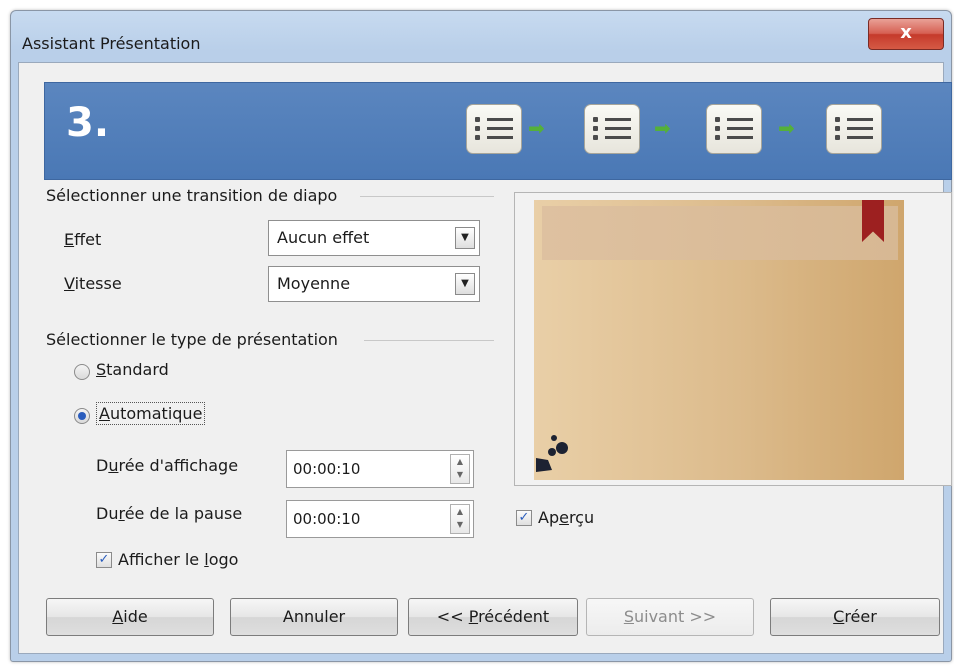 Image resolution: width=954 pixels, height=671 pixels. What do you see at coordinates (192, 195) in the screenshot?
I see `transition-group-title: Sélectionner une transition de diapo` at bounding box center [192, 195].